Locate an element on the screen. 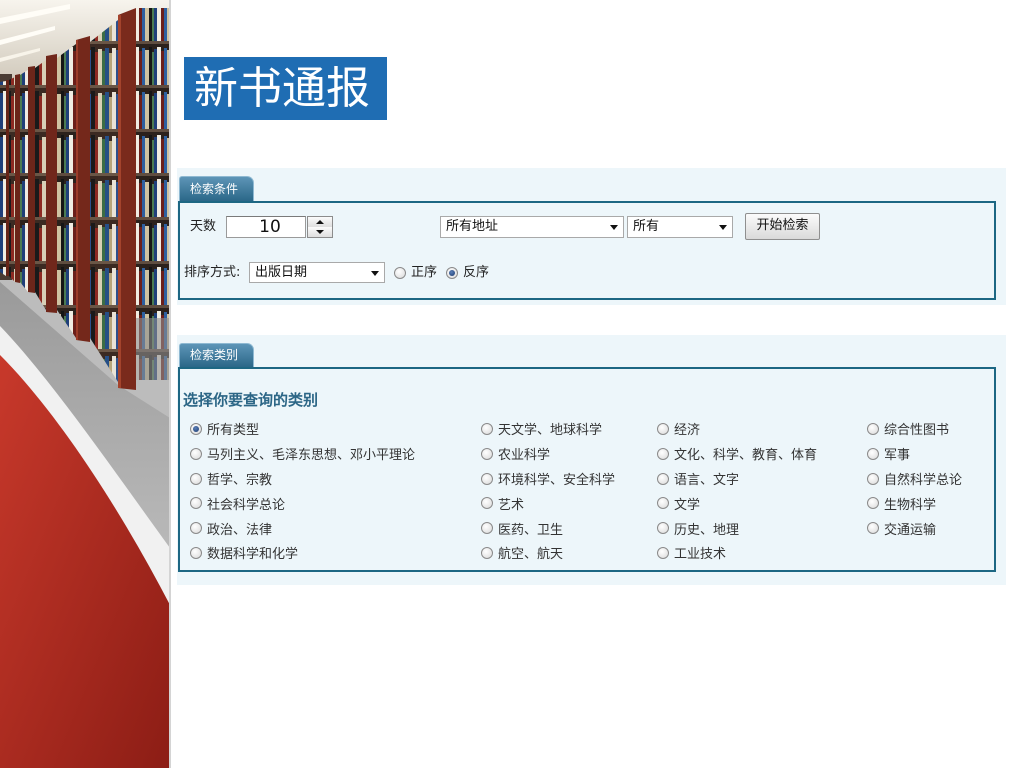  category-label: 自然科学总论 is located at coordinates (923, 481).